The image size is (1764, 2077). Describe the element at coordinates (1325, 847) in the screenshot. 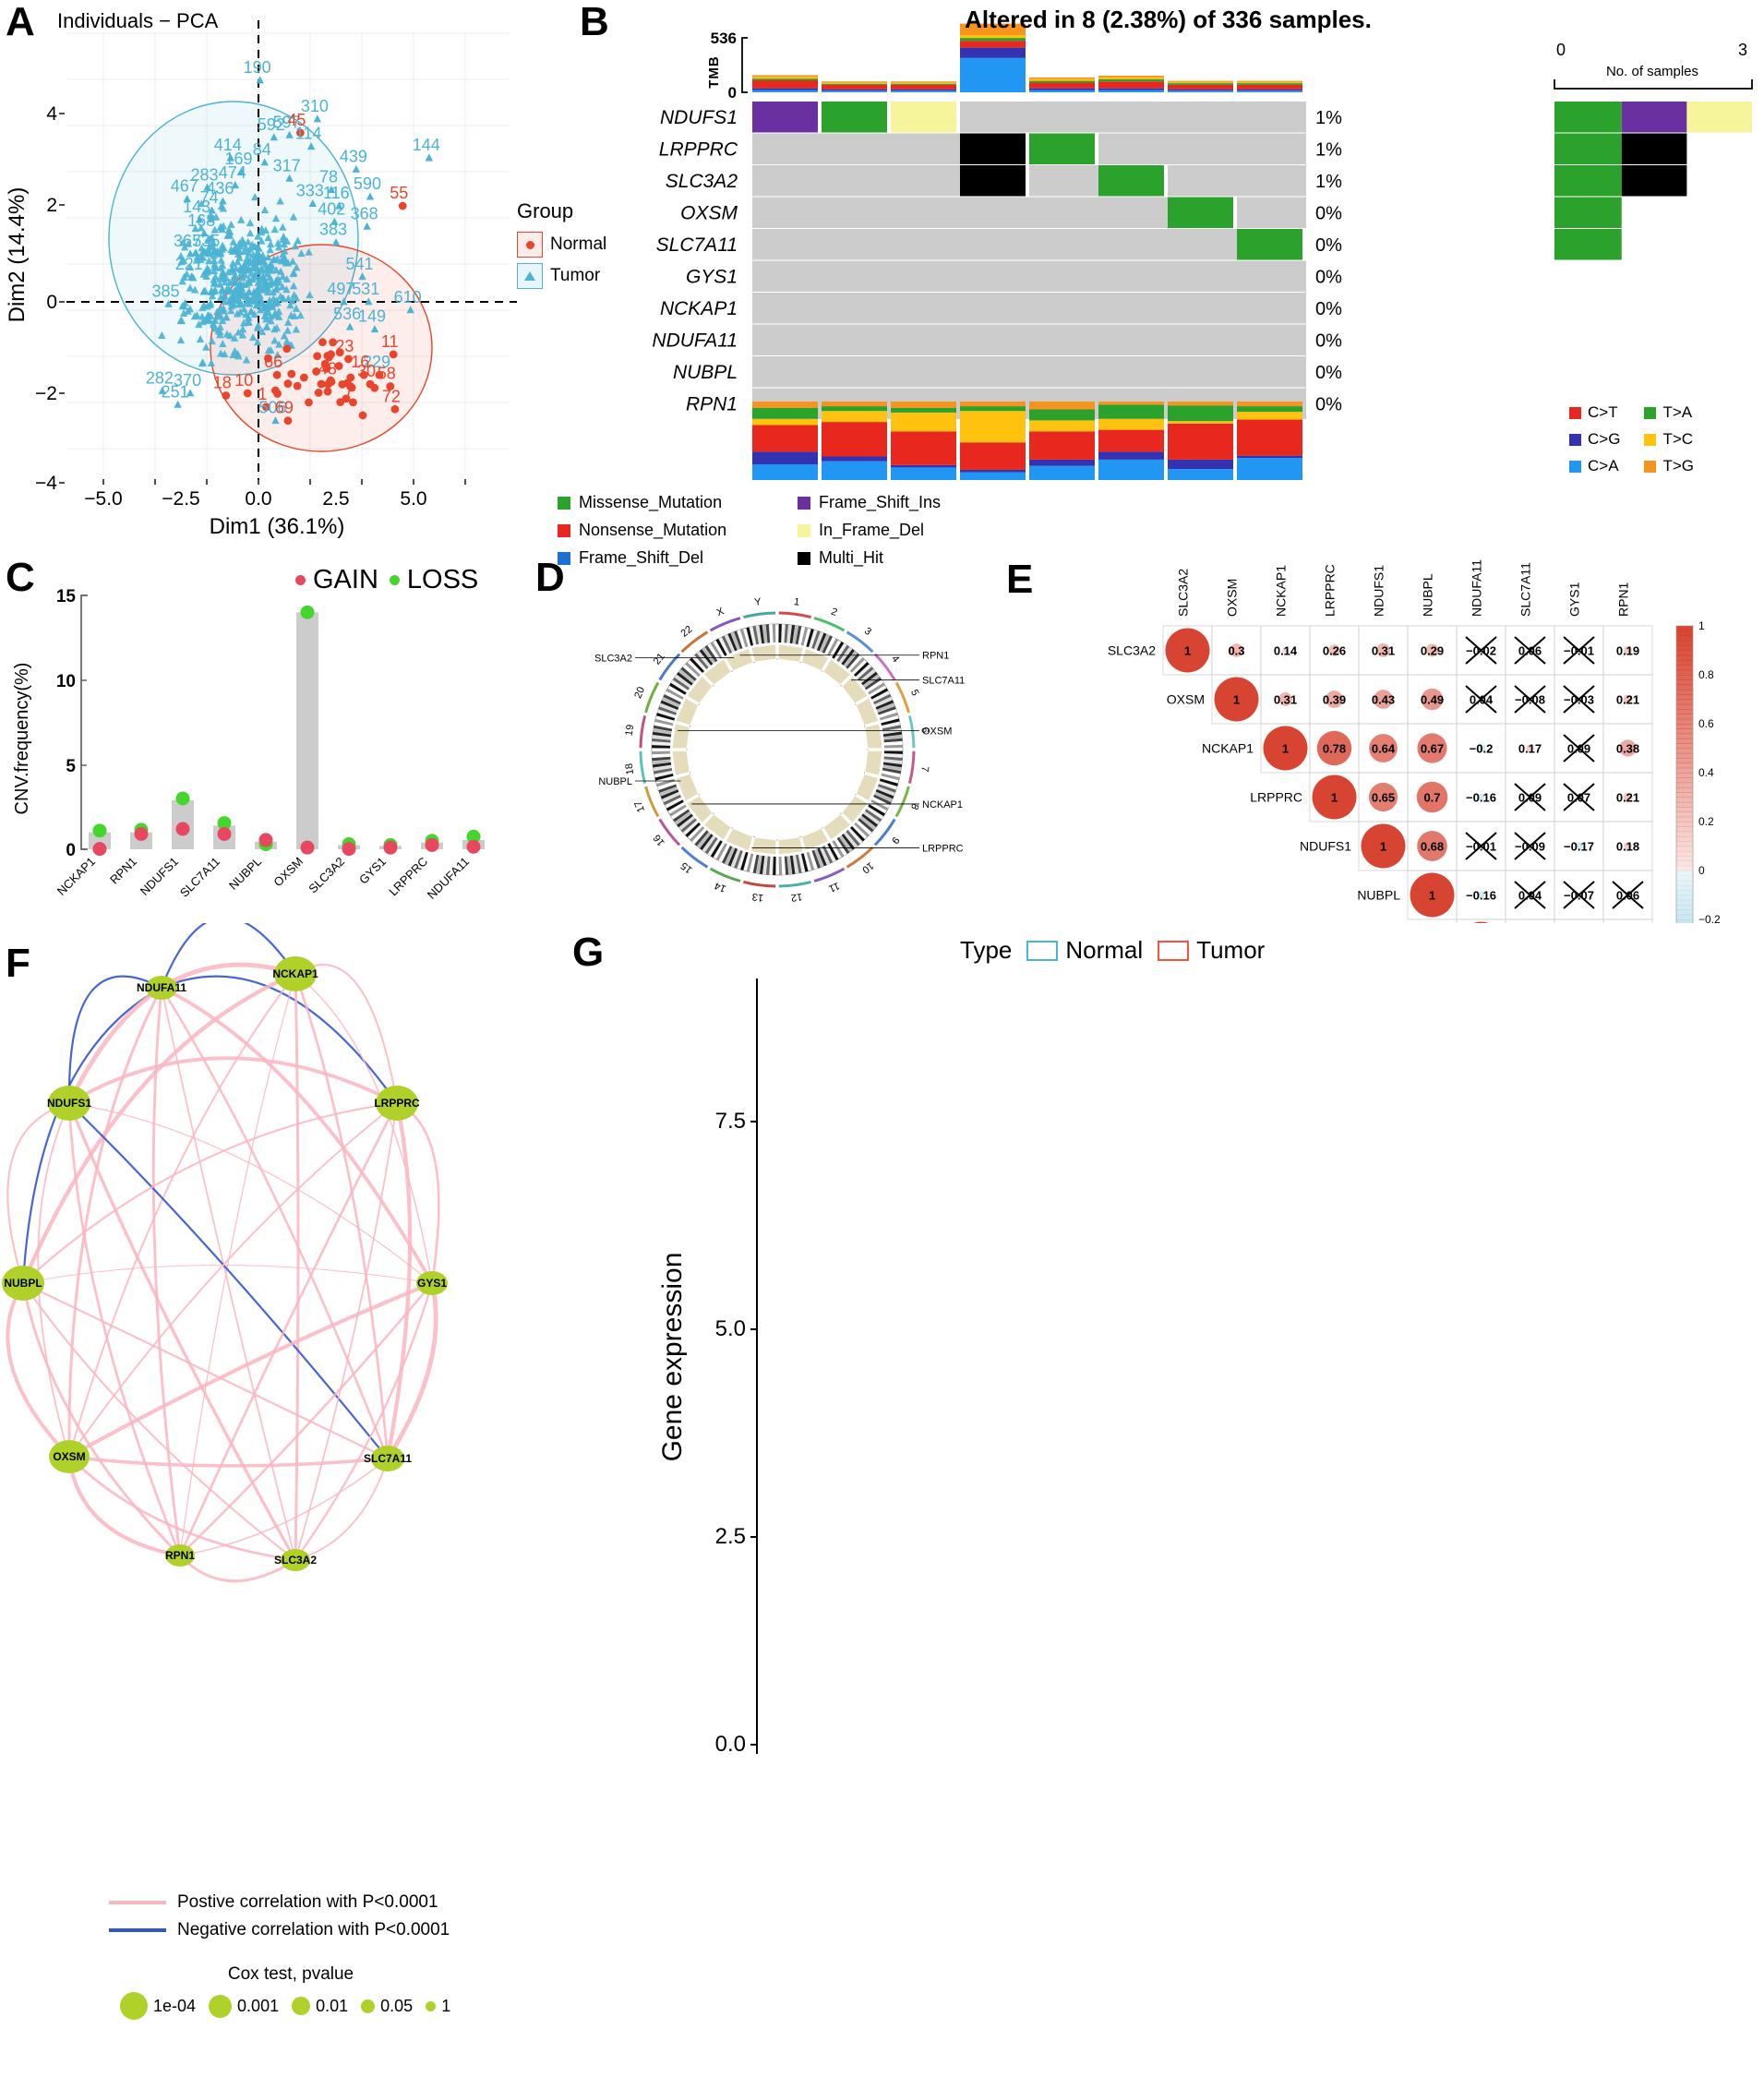

I see `svg-text: NDUFS1` at that location.